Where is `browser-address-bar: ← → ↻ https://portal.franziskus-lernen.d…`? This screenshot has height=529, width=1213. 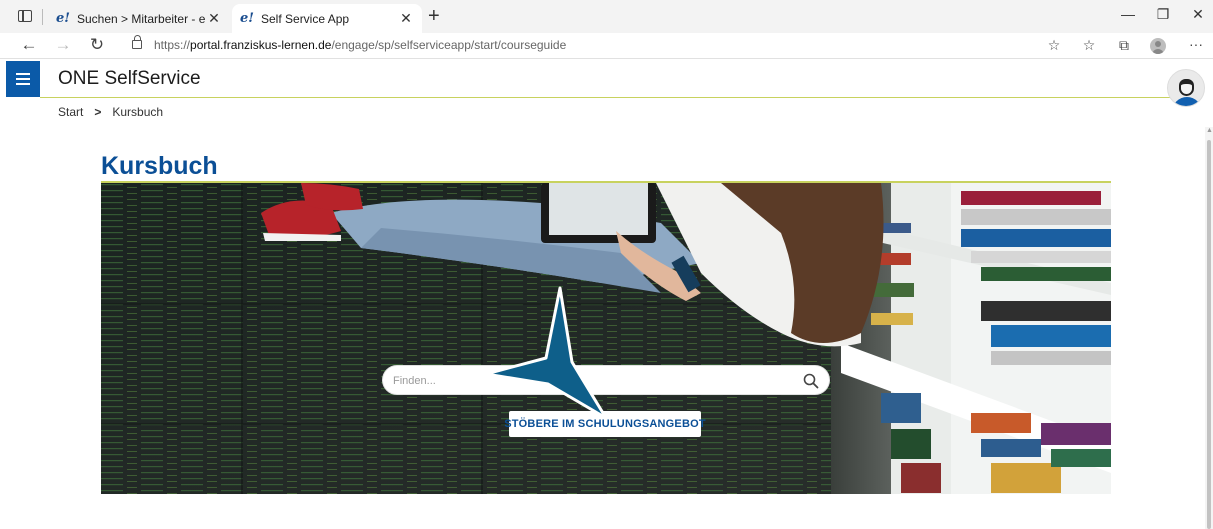
browser-address-bar: ← → ↻ https://portal.franziskus-lernen.d… is located at coordinates (606, 46).